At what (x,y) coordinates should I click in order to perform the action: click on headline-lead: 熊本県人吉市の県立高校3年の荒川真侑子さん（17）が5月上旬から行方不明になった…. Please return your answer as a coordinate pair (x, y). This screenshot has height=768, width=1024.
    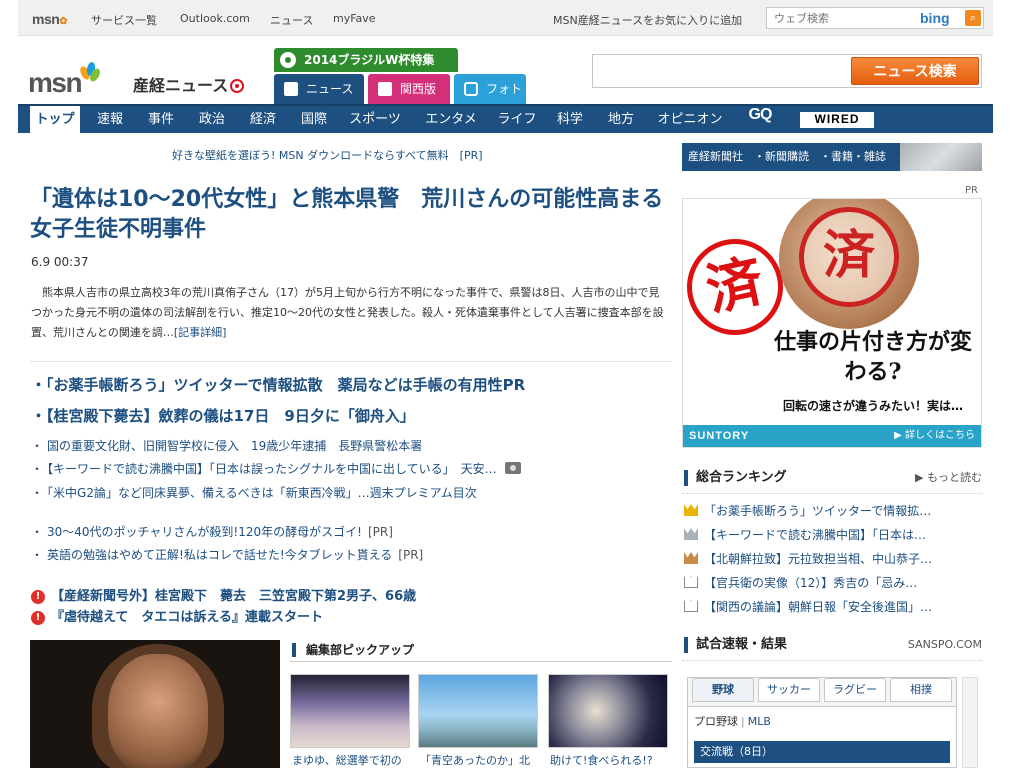
    Looking at the image, I should click on (347, 312).